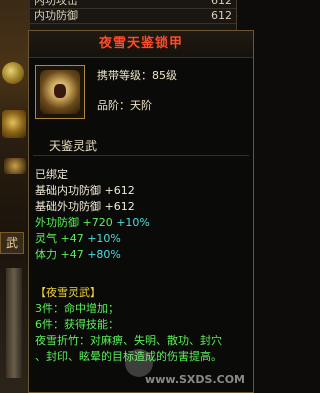 Image resolution: width=320 pixels, height=393 pixels. I want to click on set-name: 【夜雪灵武】, so click(68, 292).